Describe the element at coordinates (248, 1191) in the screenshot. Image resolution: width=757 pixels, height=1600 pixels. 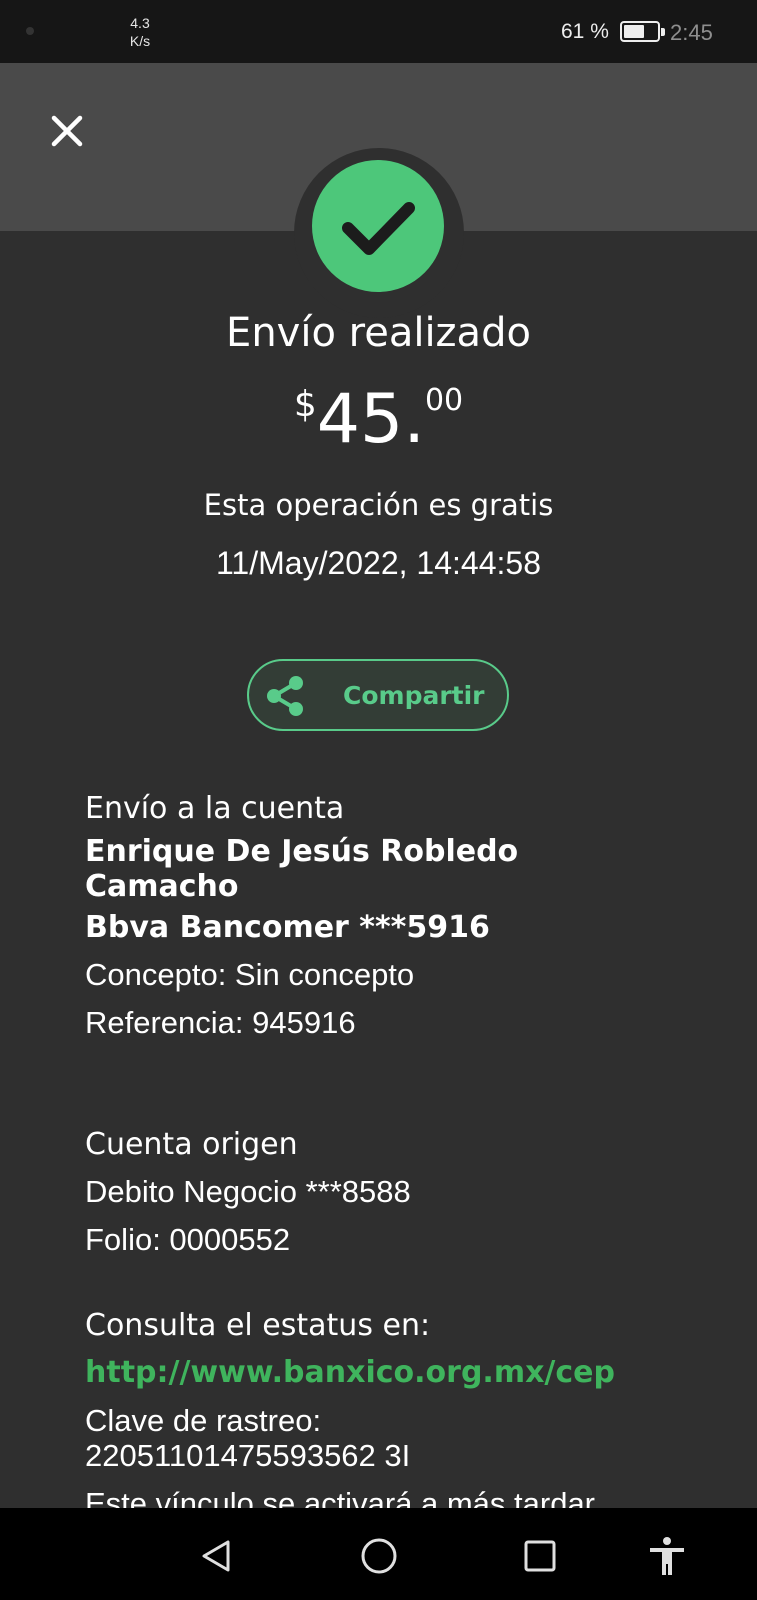
I see `origin-account: Debito Negocio ***8588` at that location.